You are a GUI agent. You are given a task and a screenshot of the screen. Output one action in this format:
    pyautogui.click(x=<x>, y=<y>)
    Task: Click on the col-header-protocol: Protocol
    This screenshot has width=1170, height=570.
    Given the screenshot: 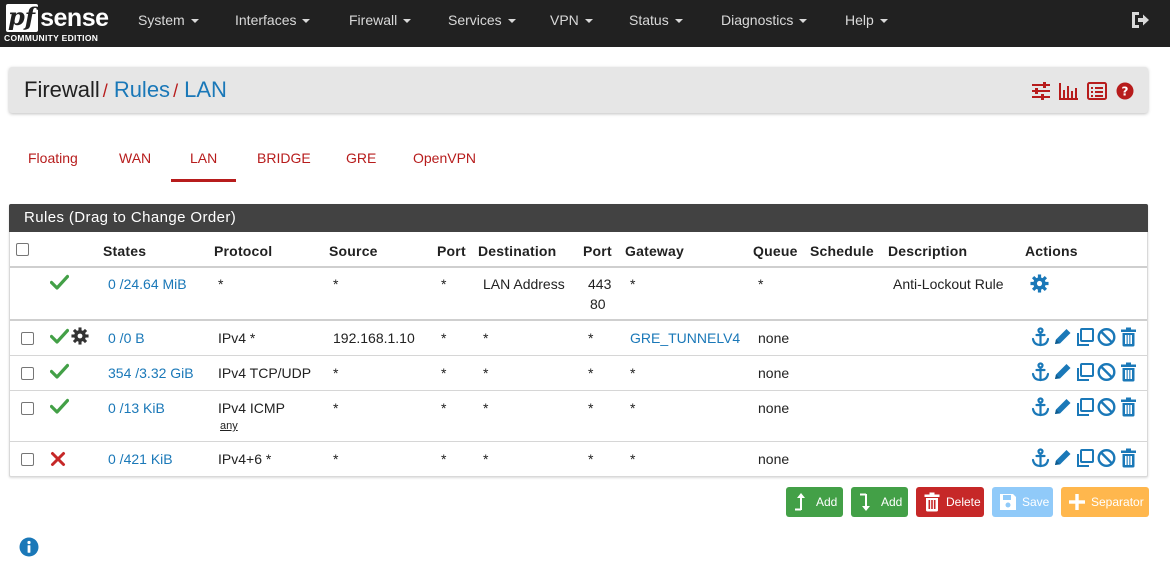 What is the action you would take?
    pyautogui.click(x=243, y=251)
    